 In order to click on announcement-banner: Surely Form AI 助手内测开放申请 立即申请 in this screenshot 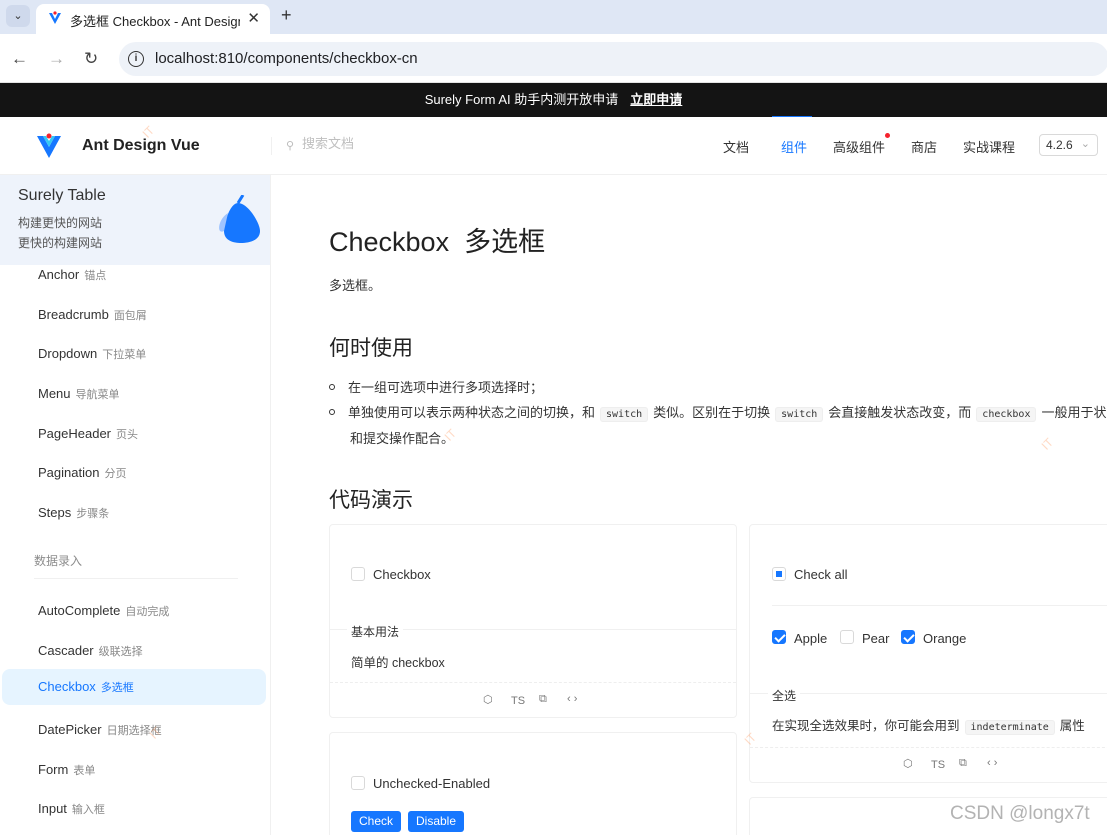, I will do `click(553, 100)`.